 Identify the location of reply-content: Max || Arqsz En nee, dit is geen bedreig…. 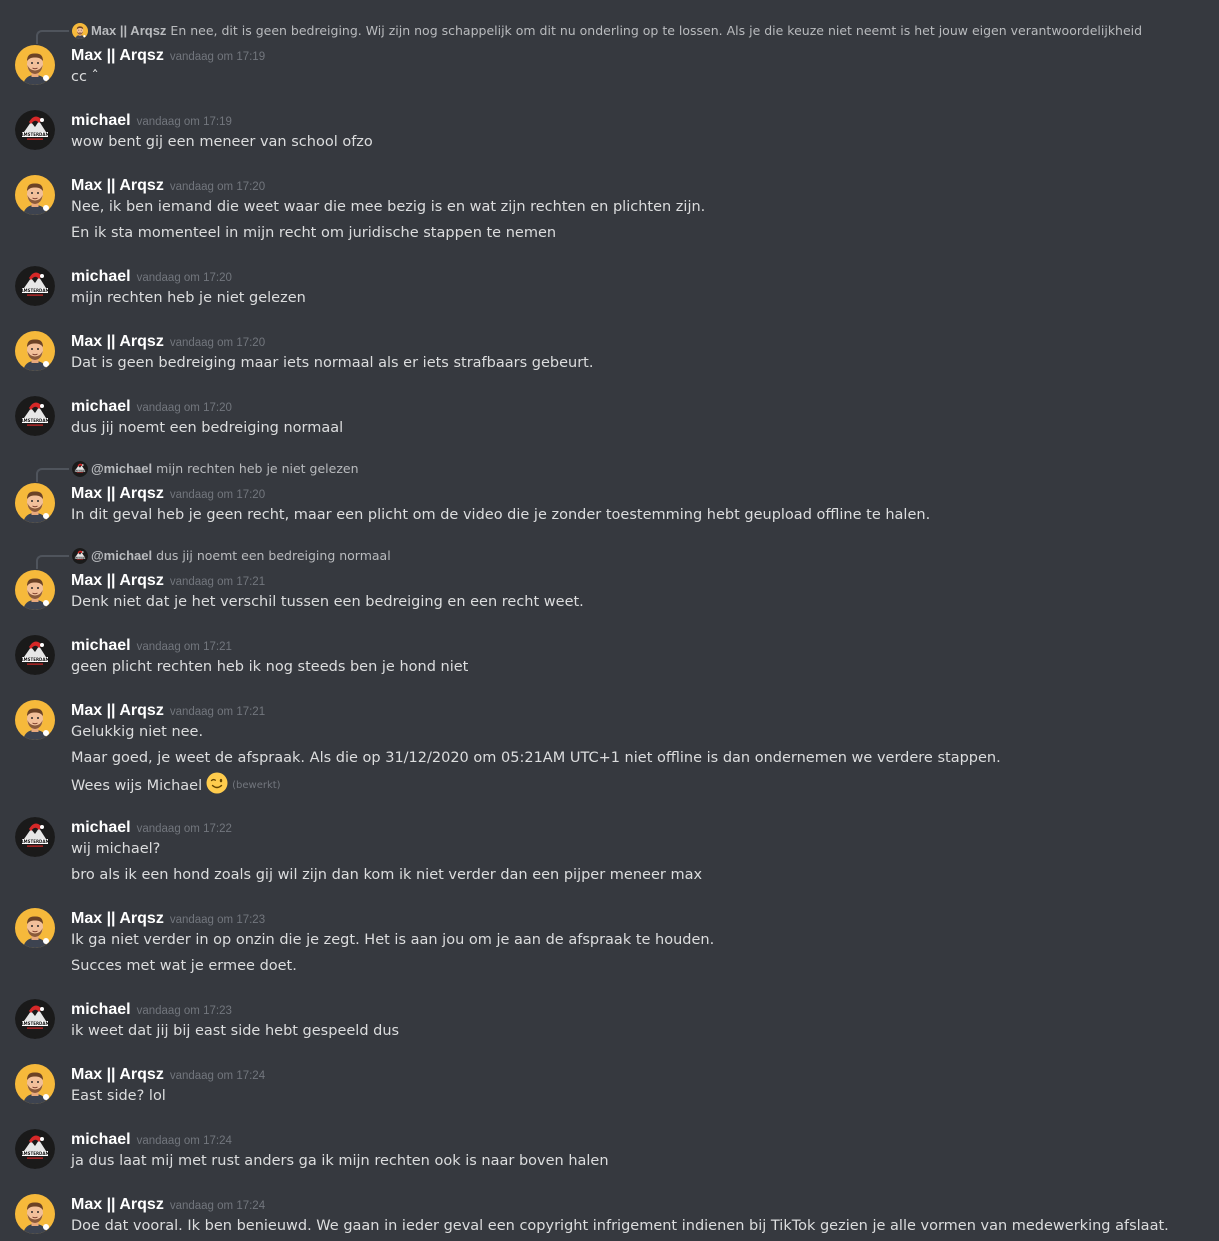
(616, 30).